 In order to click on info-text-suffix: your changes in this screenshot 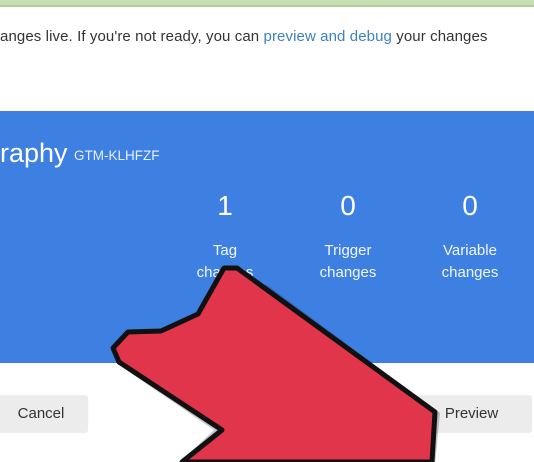, I will do `click(439, 36)`.